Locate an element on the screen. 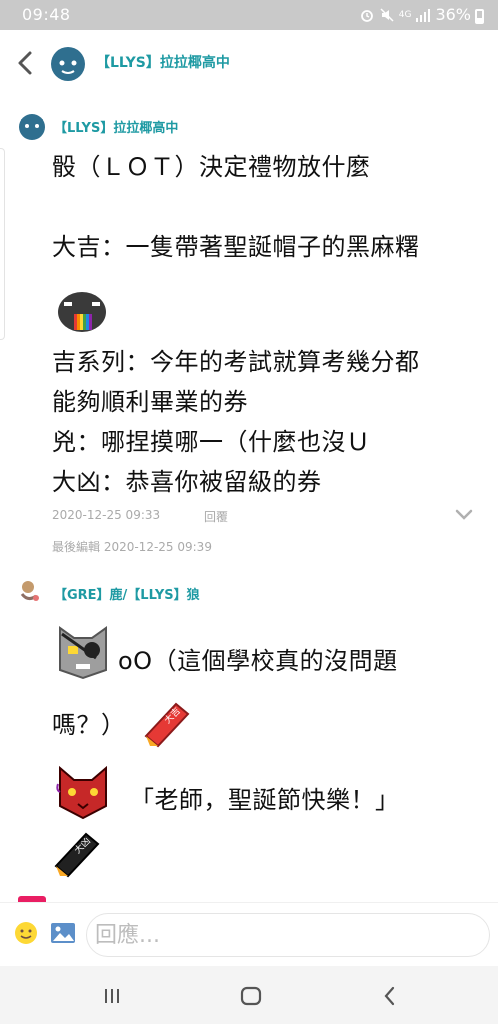 The image size is (498, 1024). post-text-line: 骰（ＬＯＴ）決定禮物放什麼 is located at coordinates (211, 167).